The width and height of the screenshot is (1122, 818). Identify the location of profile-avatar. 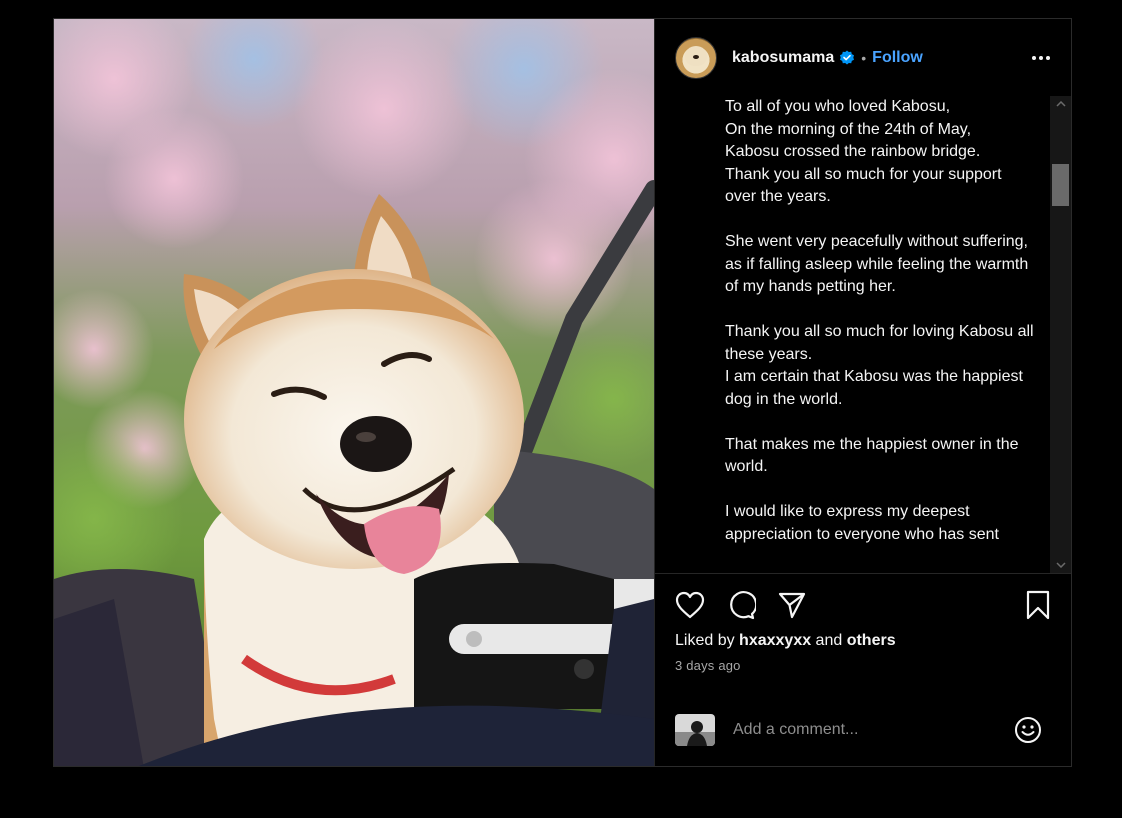
(696, 57).